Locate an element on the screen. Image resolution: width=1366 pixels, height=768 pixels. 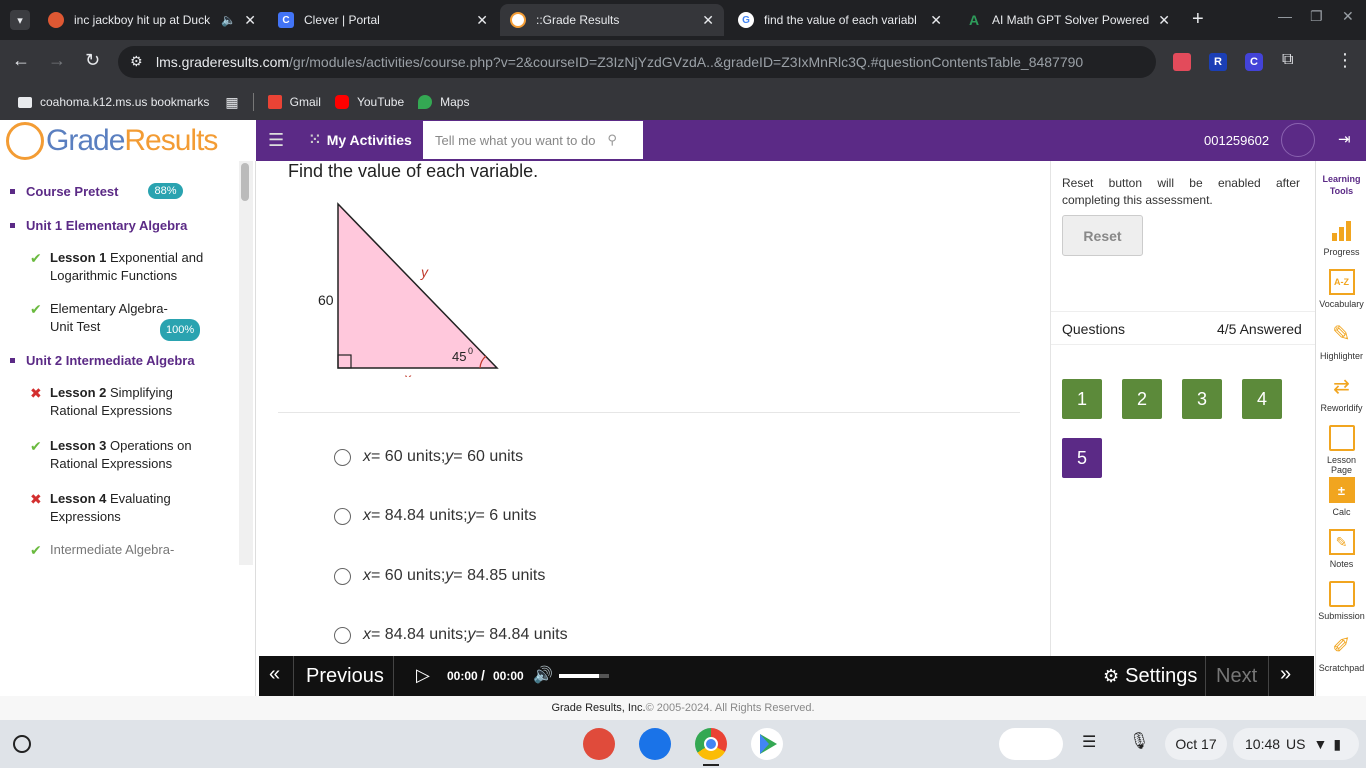
tab-grade-results: ::Grade Results ✕ is located at coordinates (612, 20).